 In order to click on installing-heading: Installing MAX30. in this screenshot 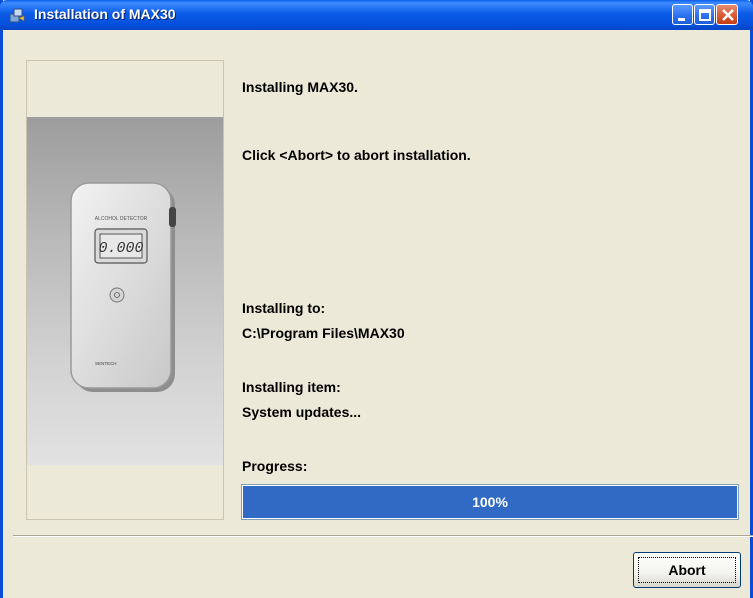, I will do `click(300, 87)`.